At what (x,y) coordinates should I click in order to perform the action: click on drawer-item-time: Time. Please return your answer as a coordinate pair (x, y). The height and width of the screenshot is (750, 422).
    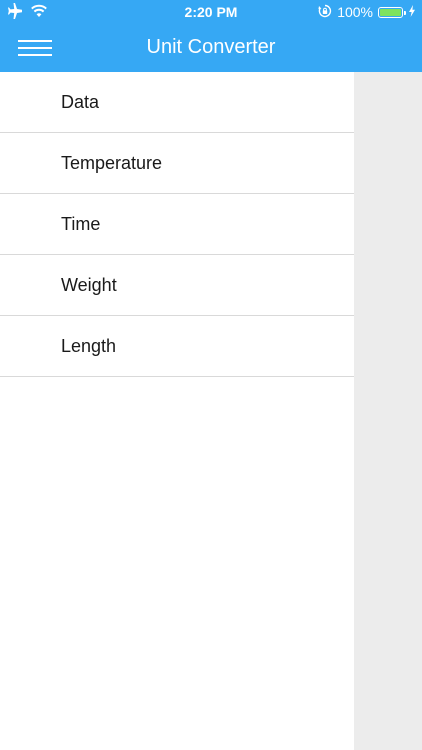
    Looking at the image, I should click on (177, 224).